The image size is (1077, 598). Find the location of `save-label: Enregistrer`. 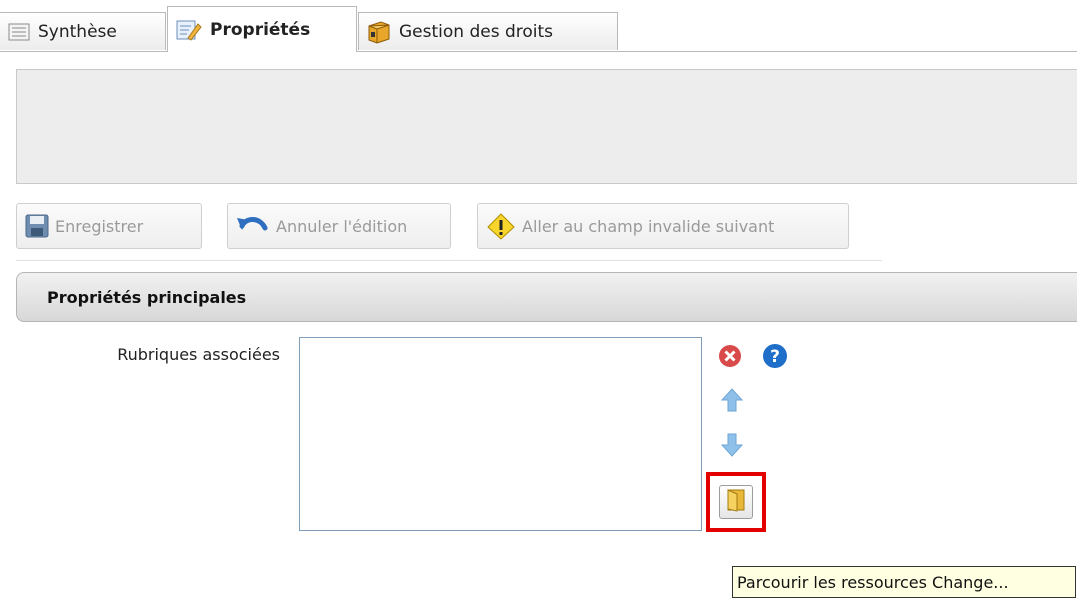

save-label: Enregistrer is located at coordinates (99, 226).